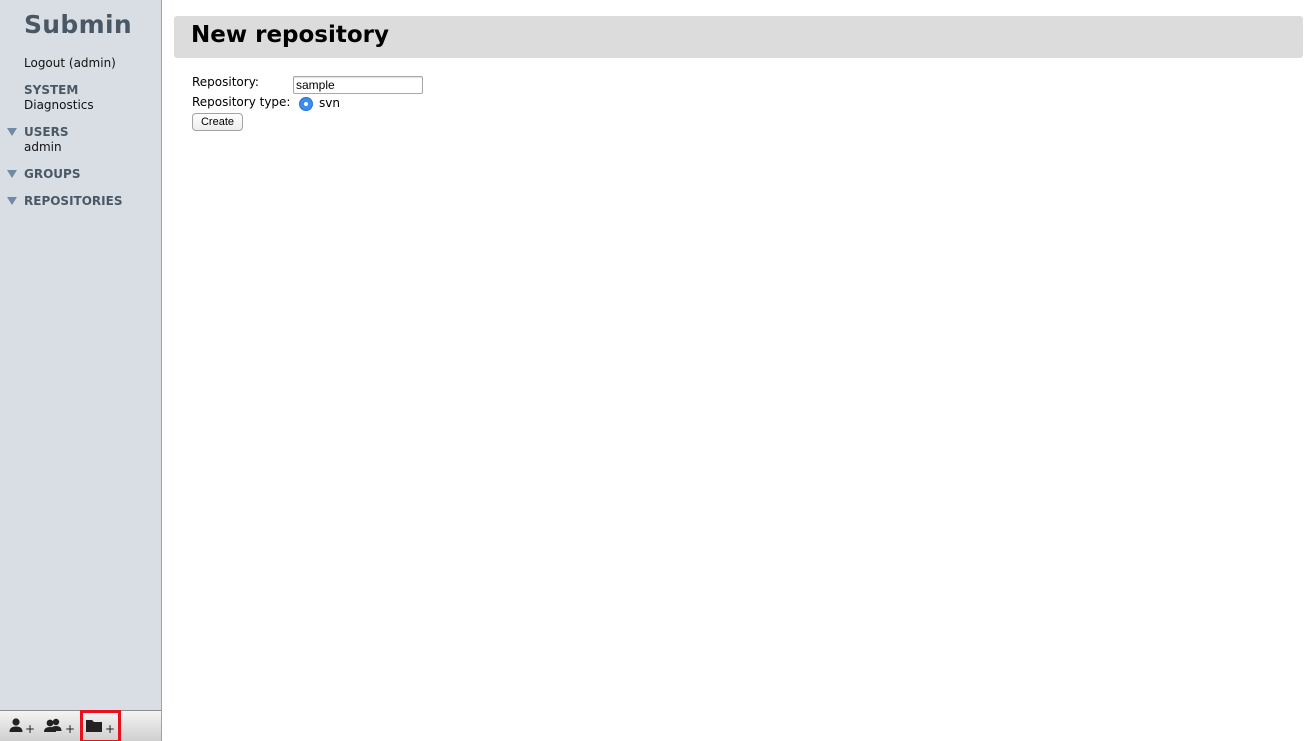  What do you see at coordinates (80, 132) in the screenshot?
I see `sidebar-section-users-header: USERS` at bounding box center [80, 132].